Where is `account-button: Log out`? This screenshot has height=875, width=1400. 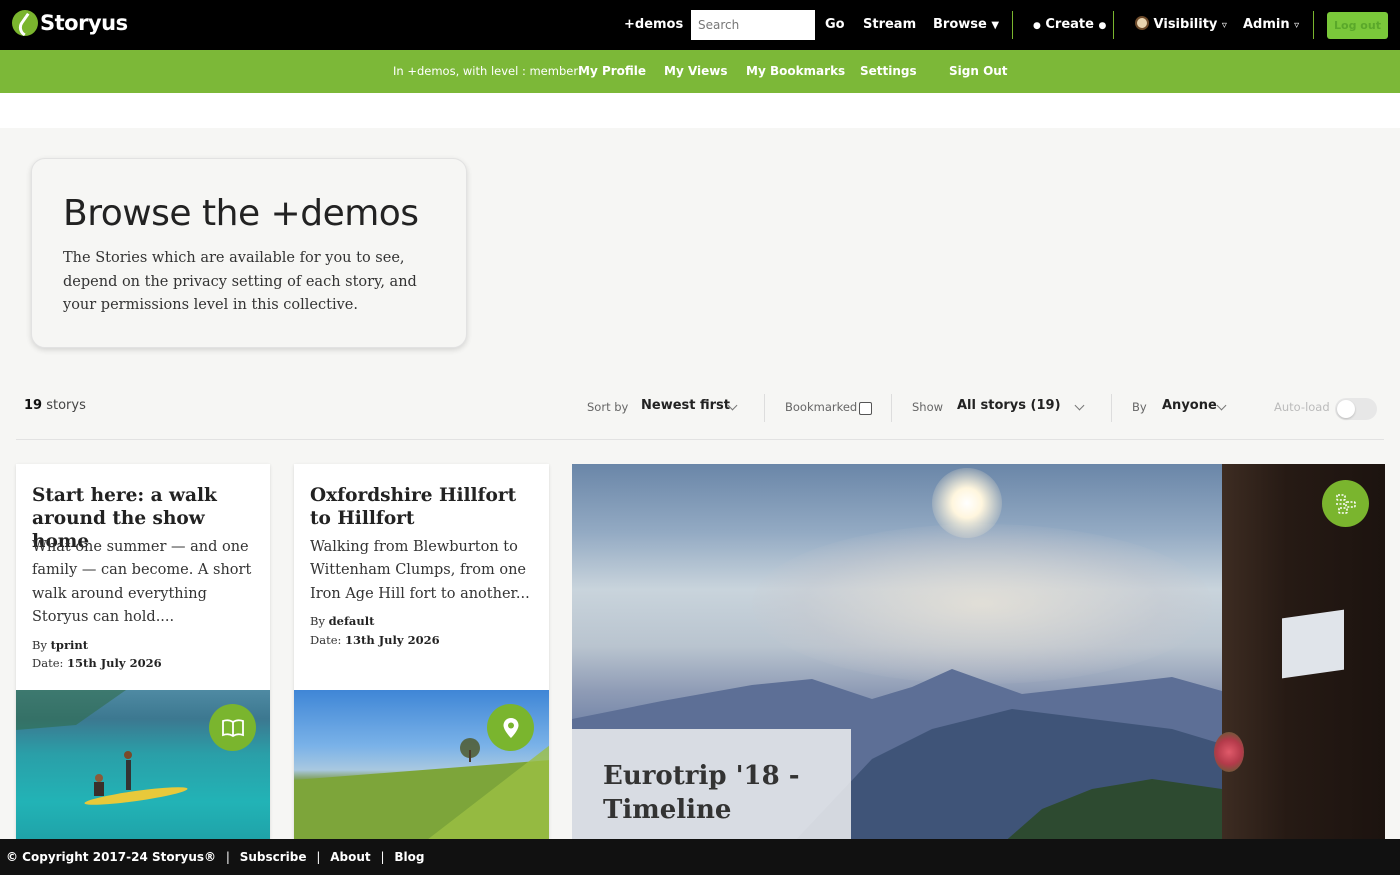
account-button: Log out is located at coordinates (1357, 25).